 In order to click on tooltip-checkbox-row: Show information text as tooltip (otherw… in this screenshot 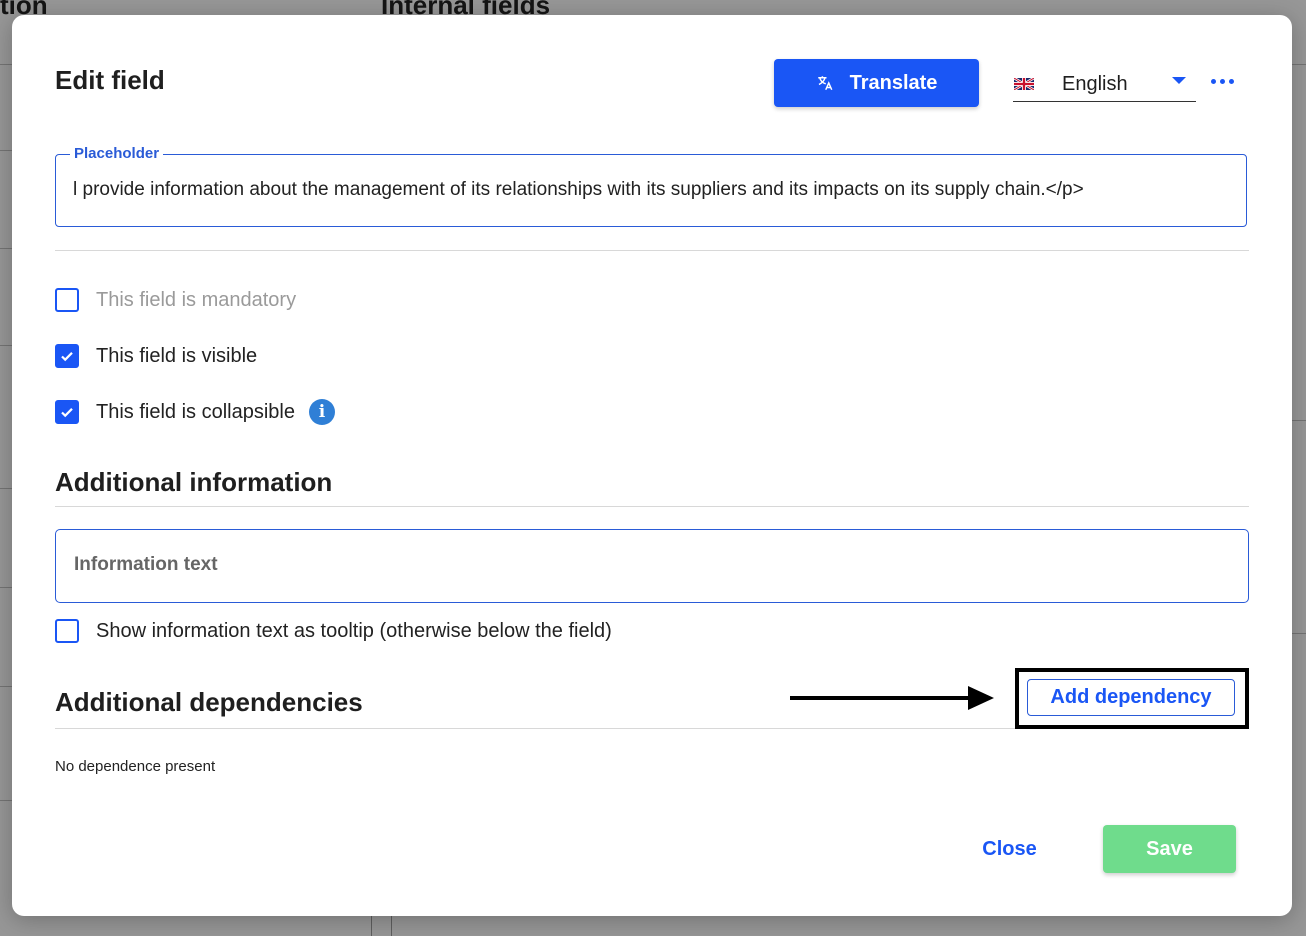, I will do `click(333, 631)`.